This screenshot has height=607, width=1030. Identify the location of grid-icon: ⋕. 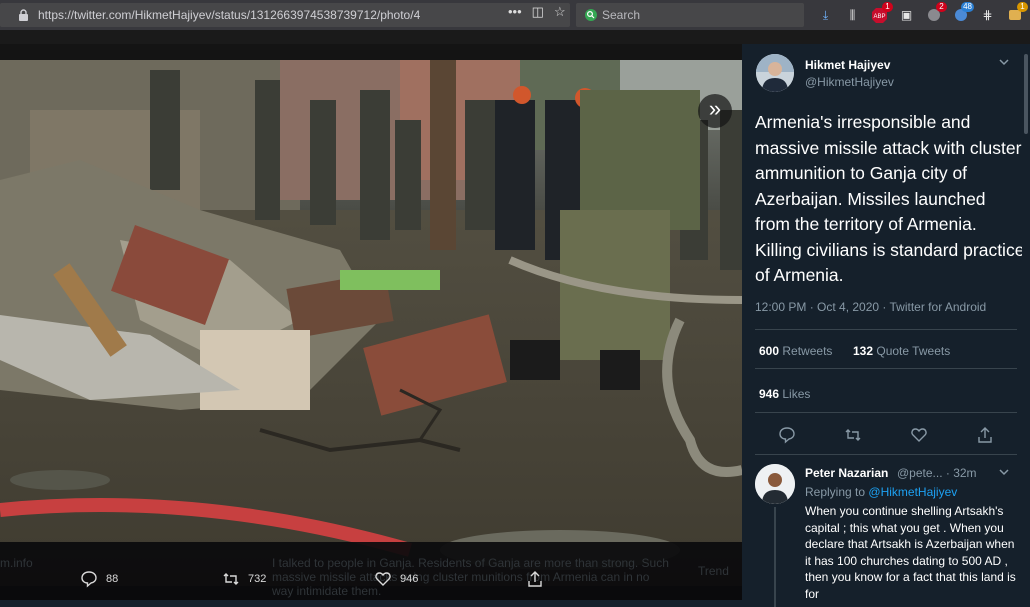
(987, 15).